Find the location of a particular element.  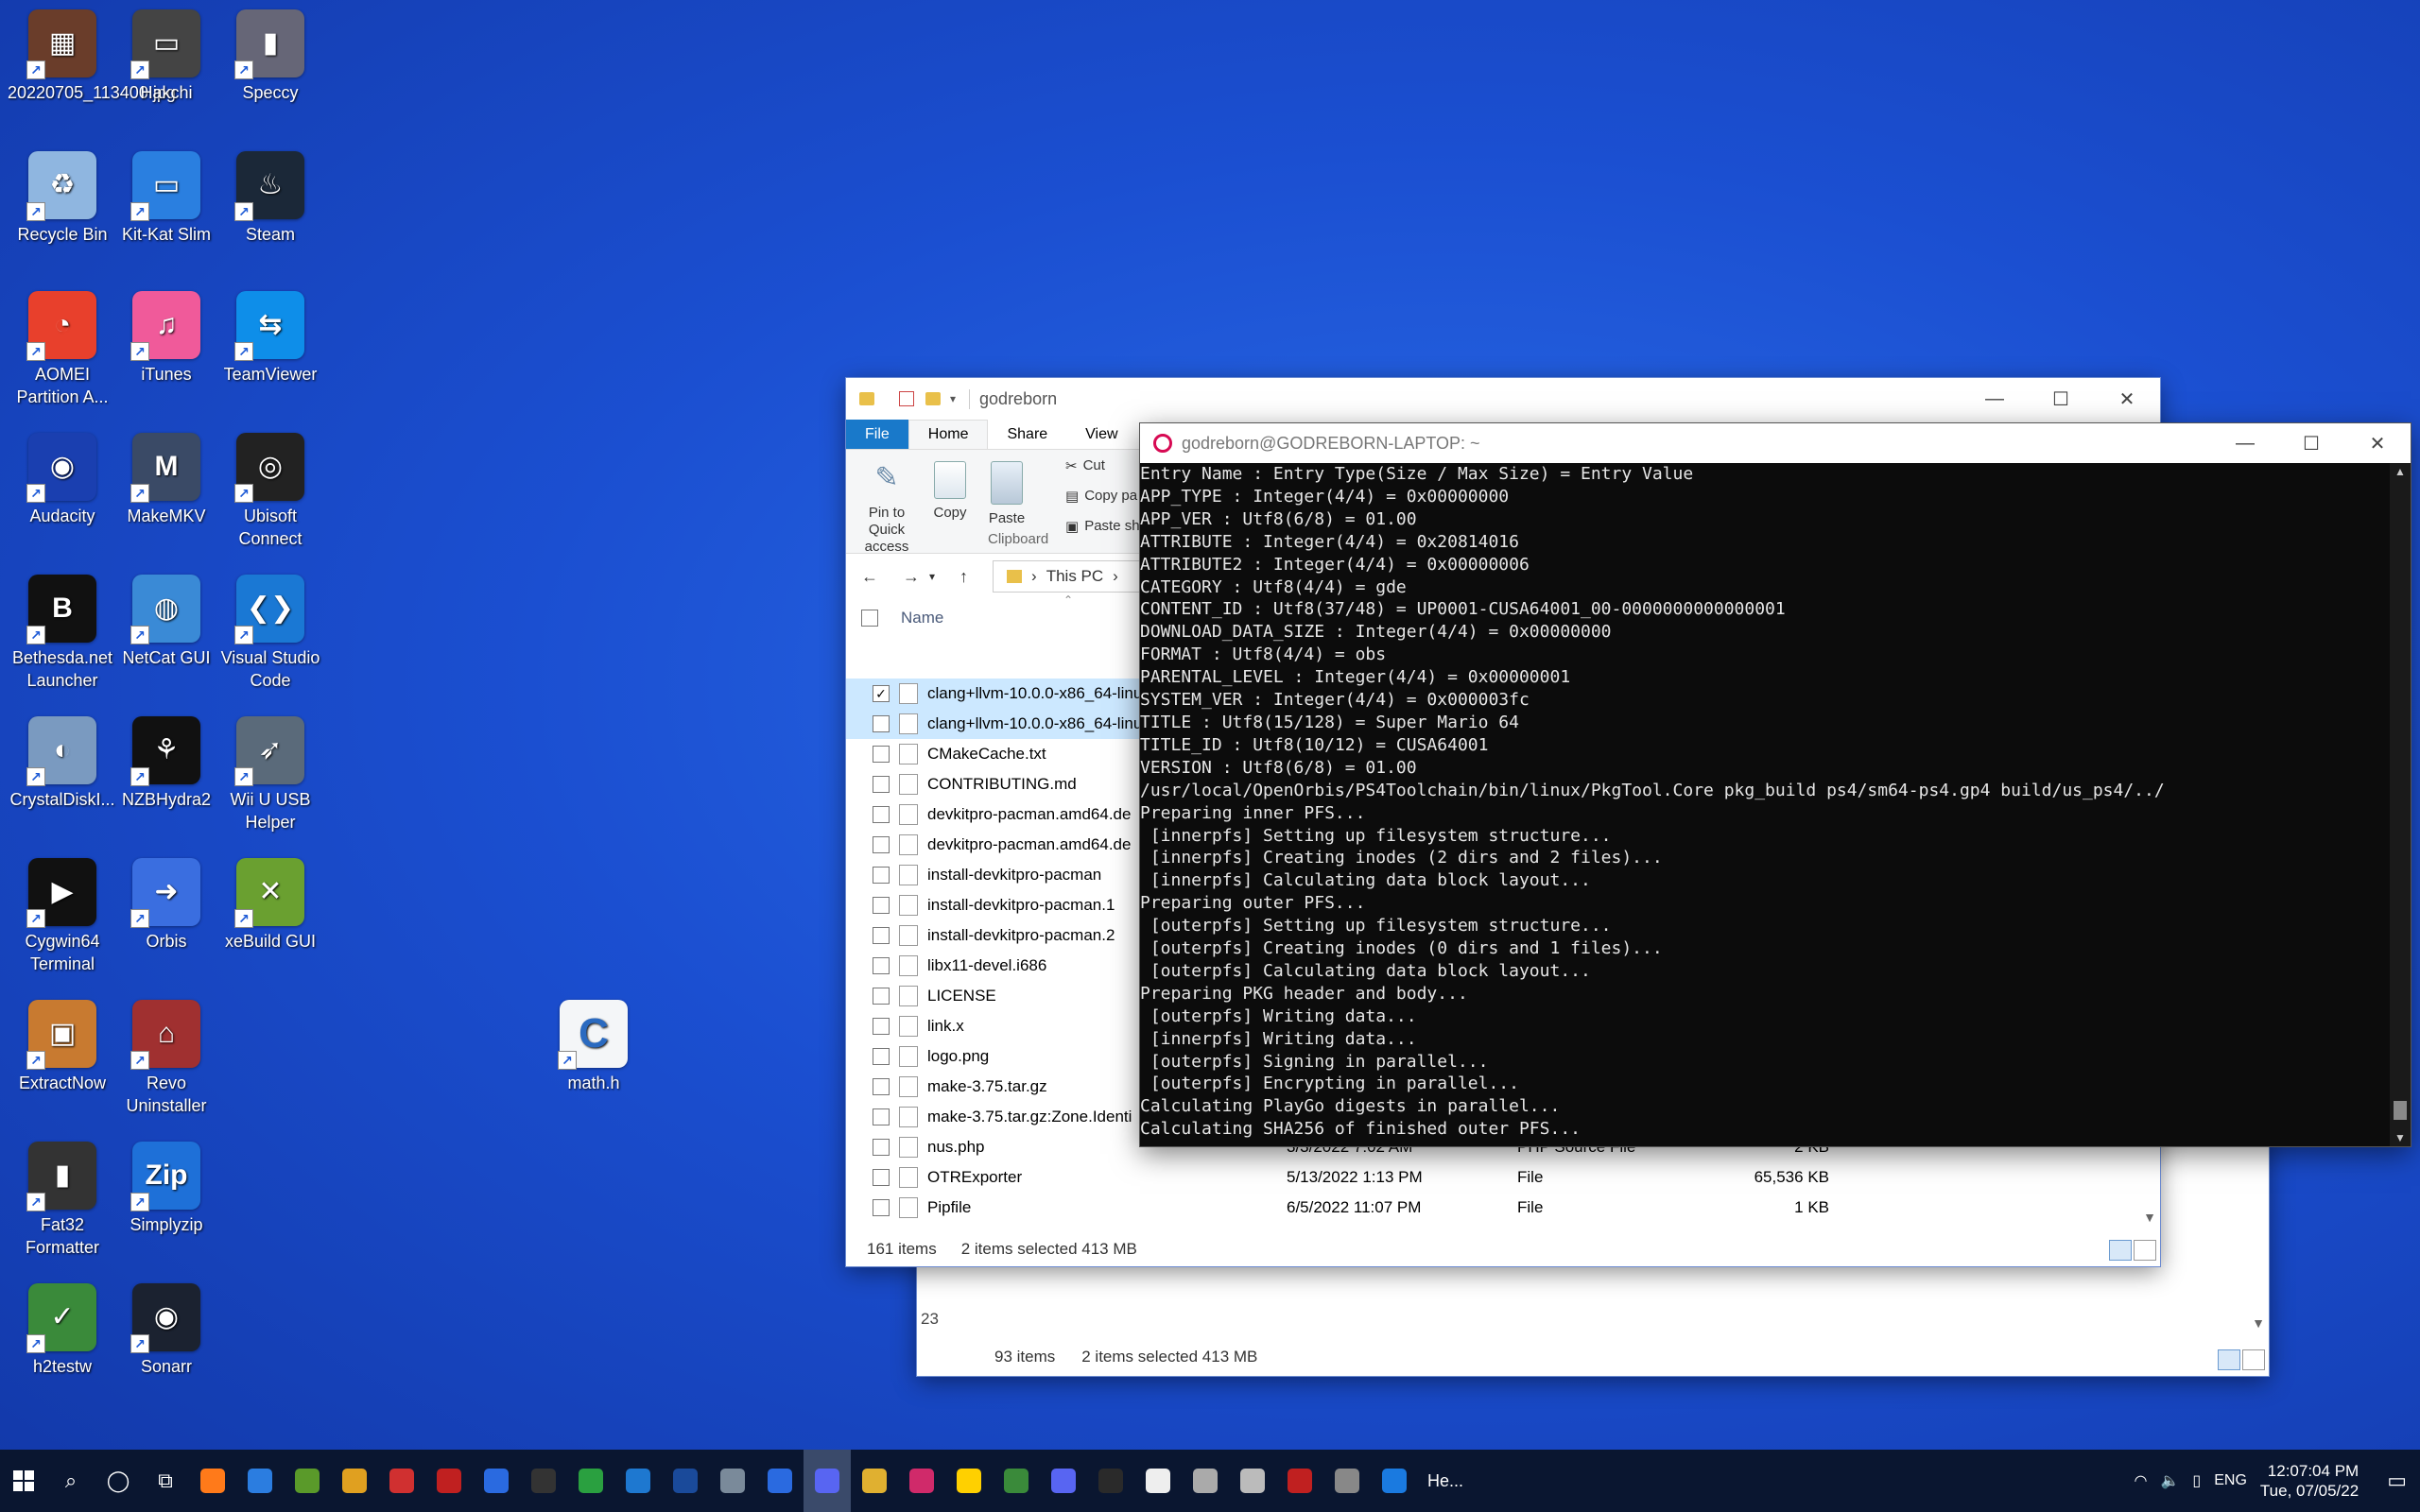

desktop-icon: Zip ↗ Simplyzip is located at coordinates (166, 1189).